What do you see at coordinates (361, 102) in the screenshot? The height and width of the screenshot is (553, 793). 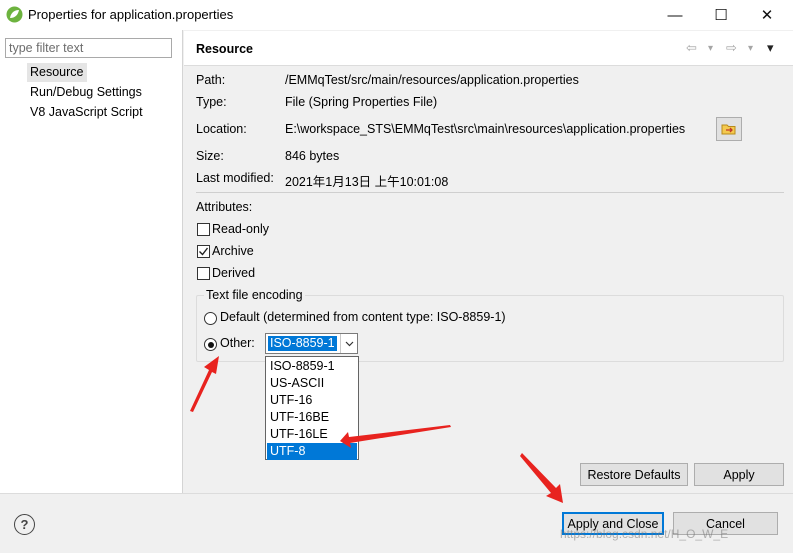 I see `type-value: File (Spring Properties File)` at bounding box center [361, 102].